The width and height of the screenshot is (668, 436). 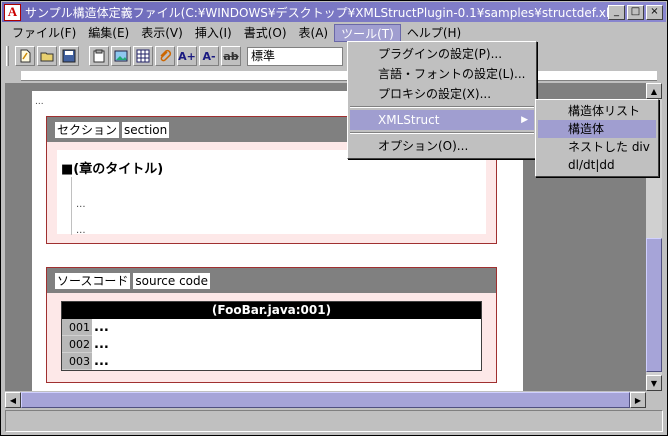 I want to click on section-tag-en: section, so click(x=146, y=129).